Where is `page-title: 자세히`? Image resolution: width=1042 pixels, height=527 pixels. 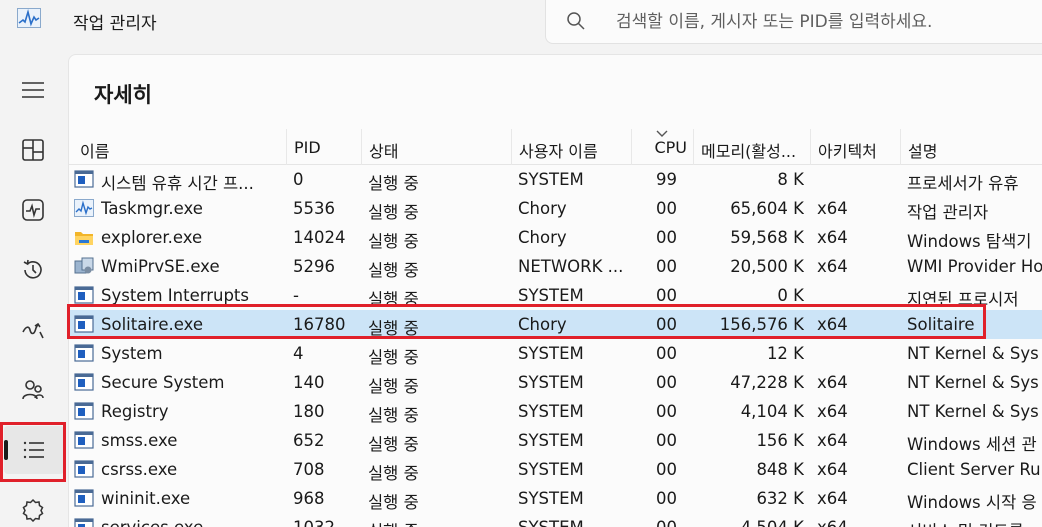
page-title: 자세히 is located at coordinates (123, 95).